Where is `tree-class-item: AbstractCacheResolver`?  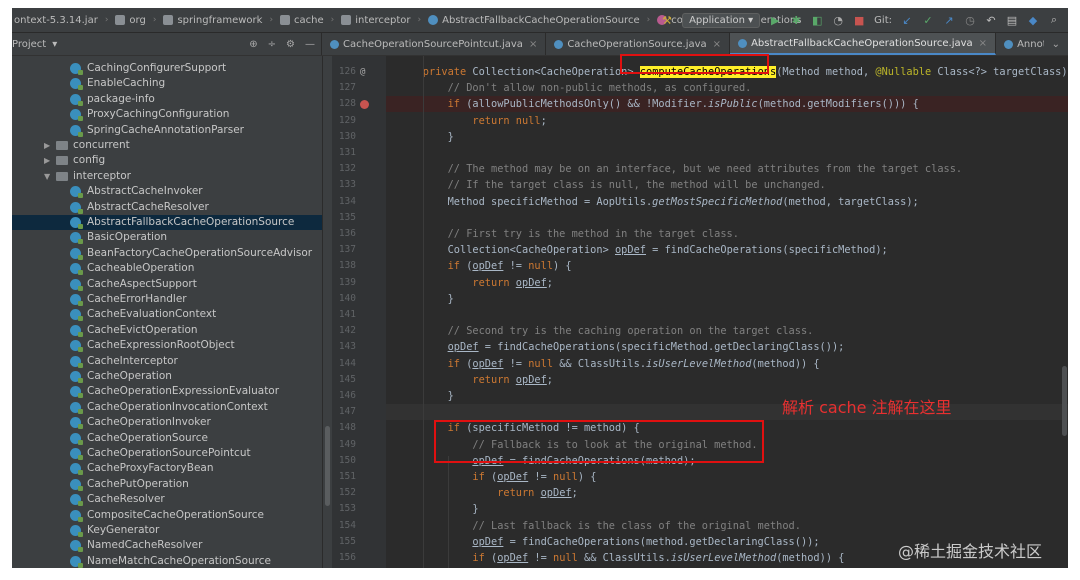 tree-class-item: AbstractCacheResolver is located at coordinates (139, 207).